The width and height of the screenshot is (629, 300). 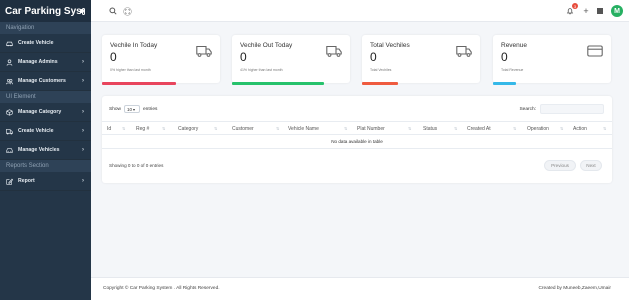 I want to click on sidebar-item-manage-category: Manage Category ›, so click(x=45, y=112).